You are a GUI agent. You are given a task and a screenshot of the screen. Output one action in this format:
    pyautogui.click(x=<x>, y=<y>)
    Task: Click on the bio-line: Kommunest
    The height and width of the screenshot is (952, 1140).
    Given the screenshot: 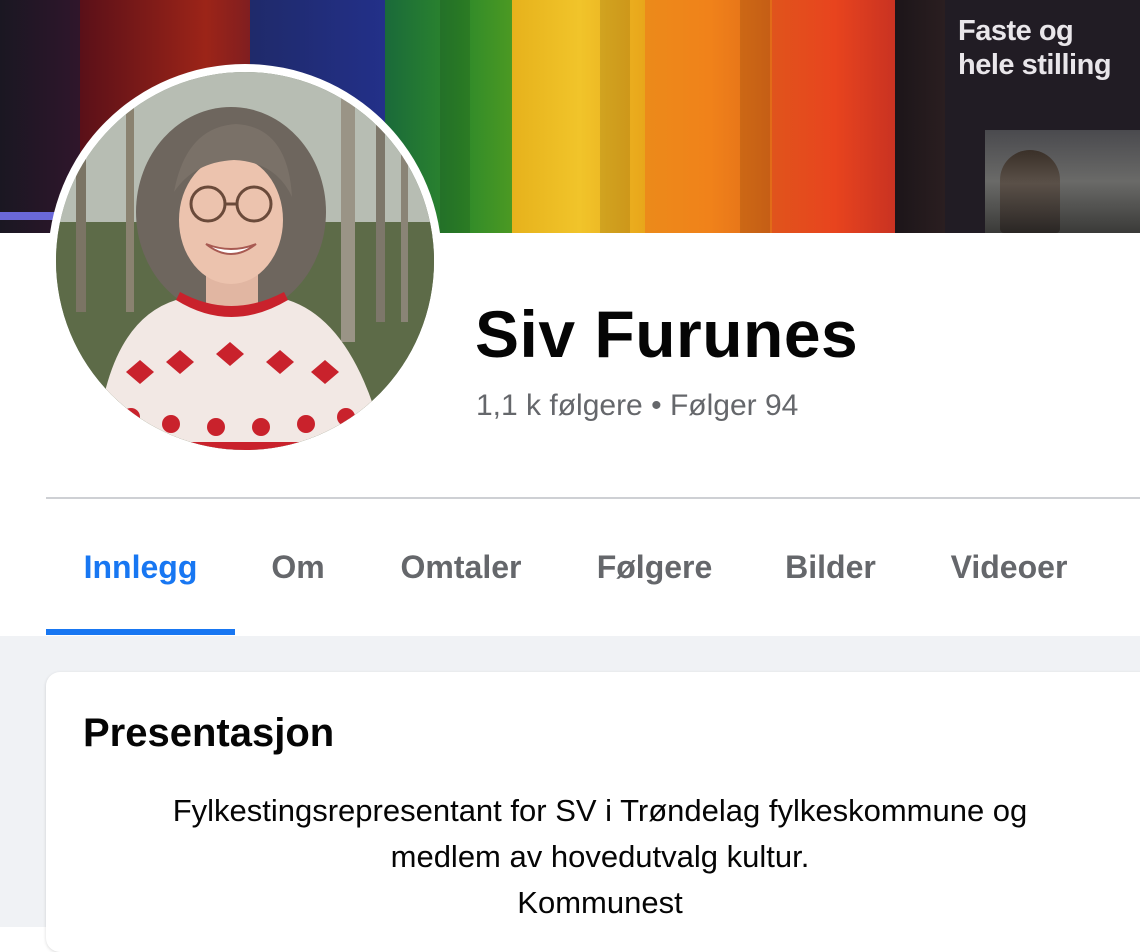 What is the action you would take?
    pyautogui.click(x=600, y=902)
    